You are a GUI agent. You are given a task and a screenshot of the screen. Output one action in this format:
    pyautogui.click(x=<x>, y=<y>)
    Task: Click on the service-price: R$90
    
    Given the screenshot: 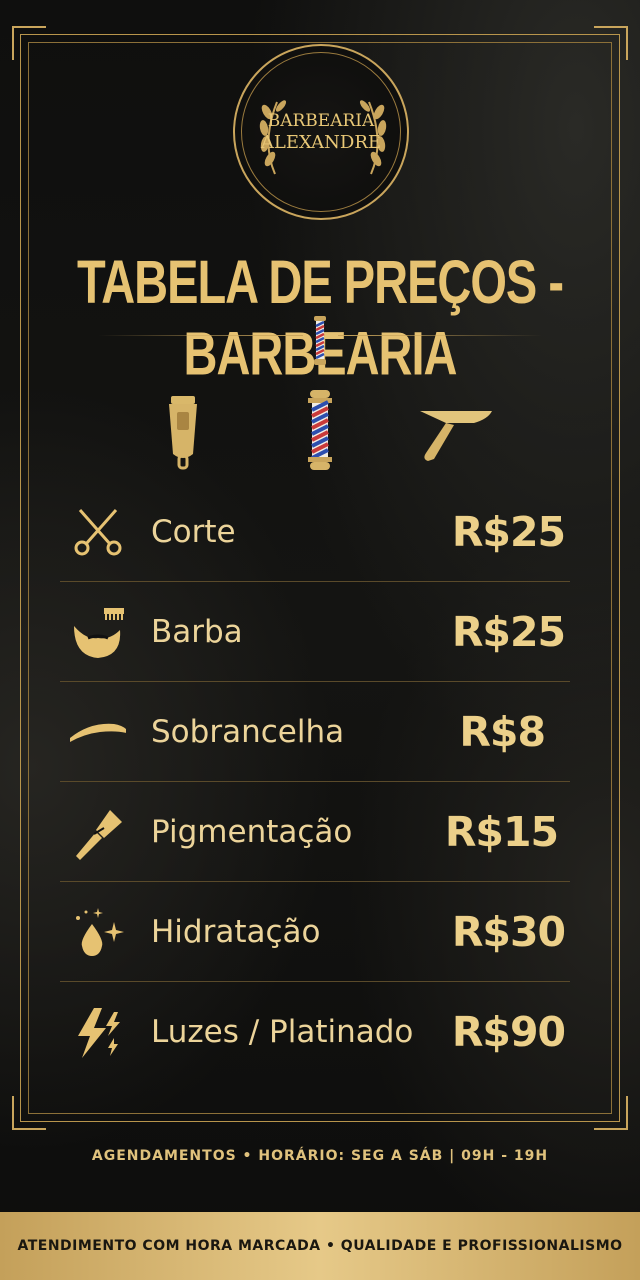 What is the action you would take?
    pyautogui.click(x=508, y=1032)
    